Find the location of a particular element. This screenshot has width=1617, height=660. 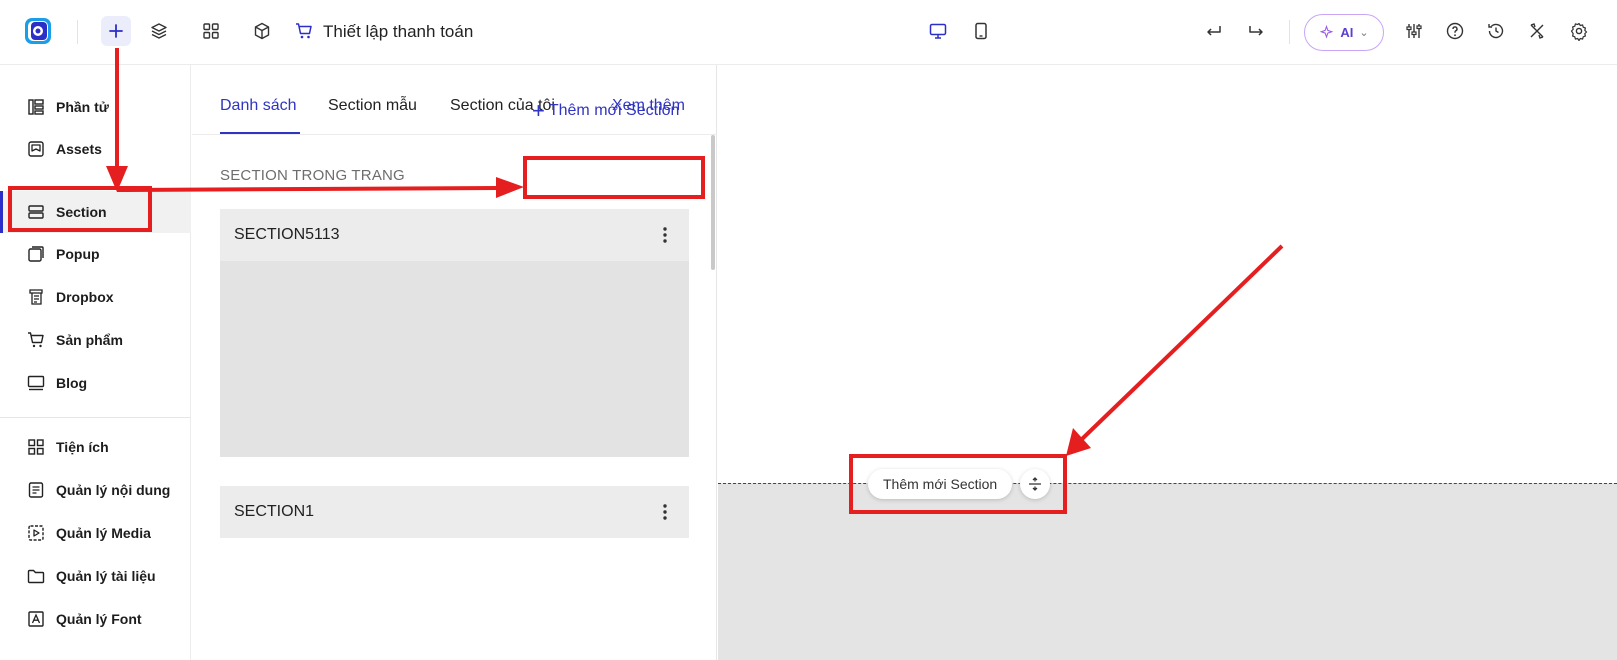

sidebar-item-label: Sản phẩm is located at coordinates (89, 340).